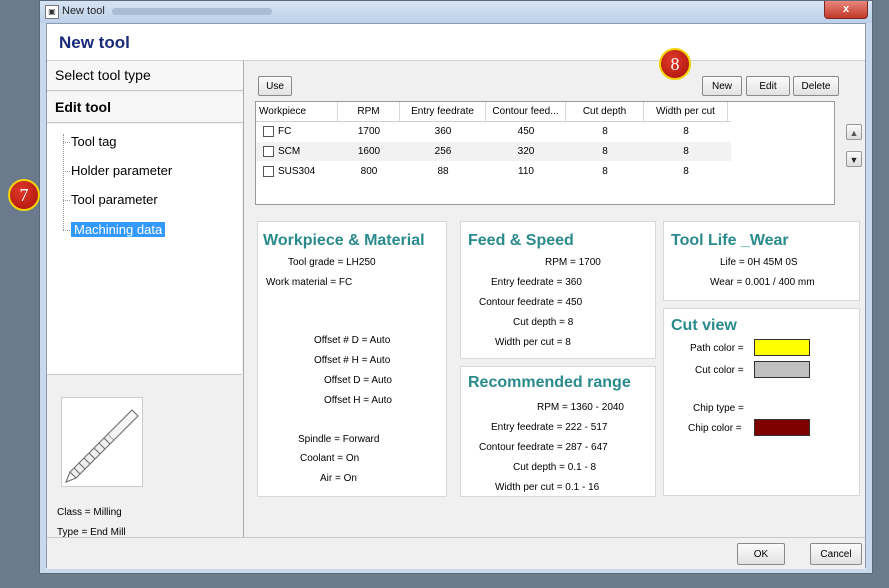 This screenshot has width=889, height=588. What do you see at coordinates (456, 42) in the screenshot?
I see `dialog-header: New tool` at bounding box center [456, 42].